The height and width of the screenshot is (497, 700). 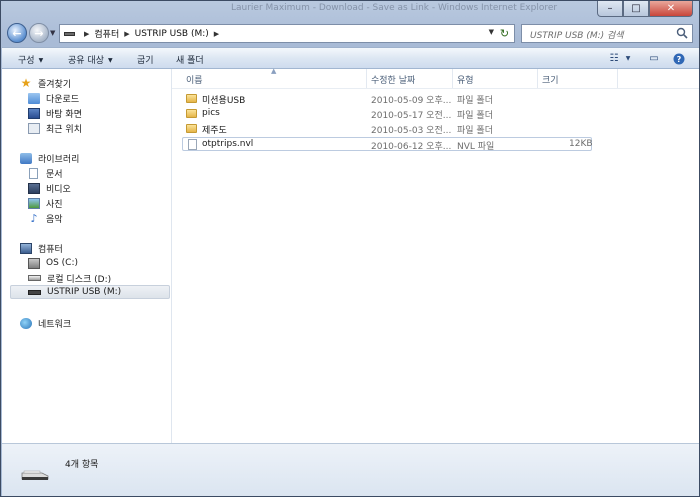 I want to click on minimize-button: –, so click(x=610, y=9).